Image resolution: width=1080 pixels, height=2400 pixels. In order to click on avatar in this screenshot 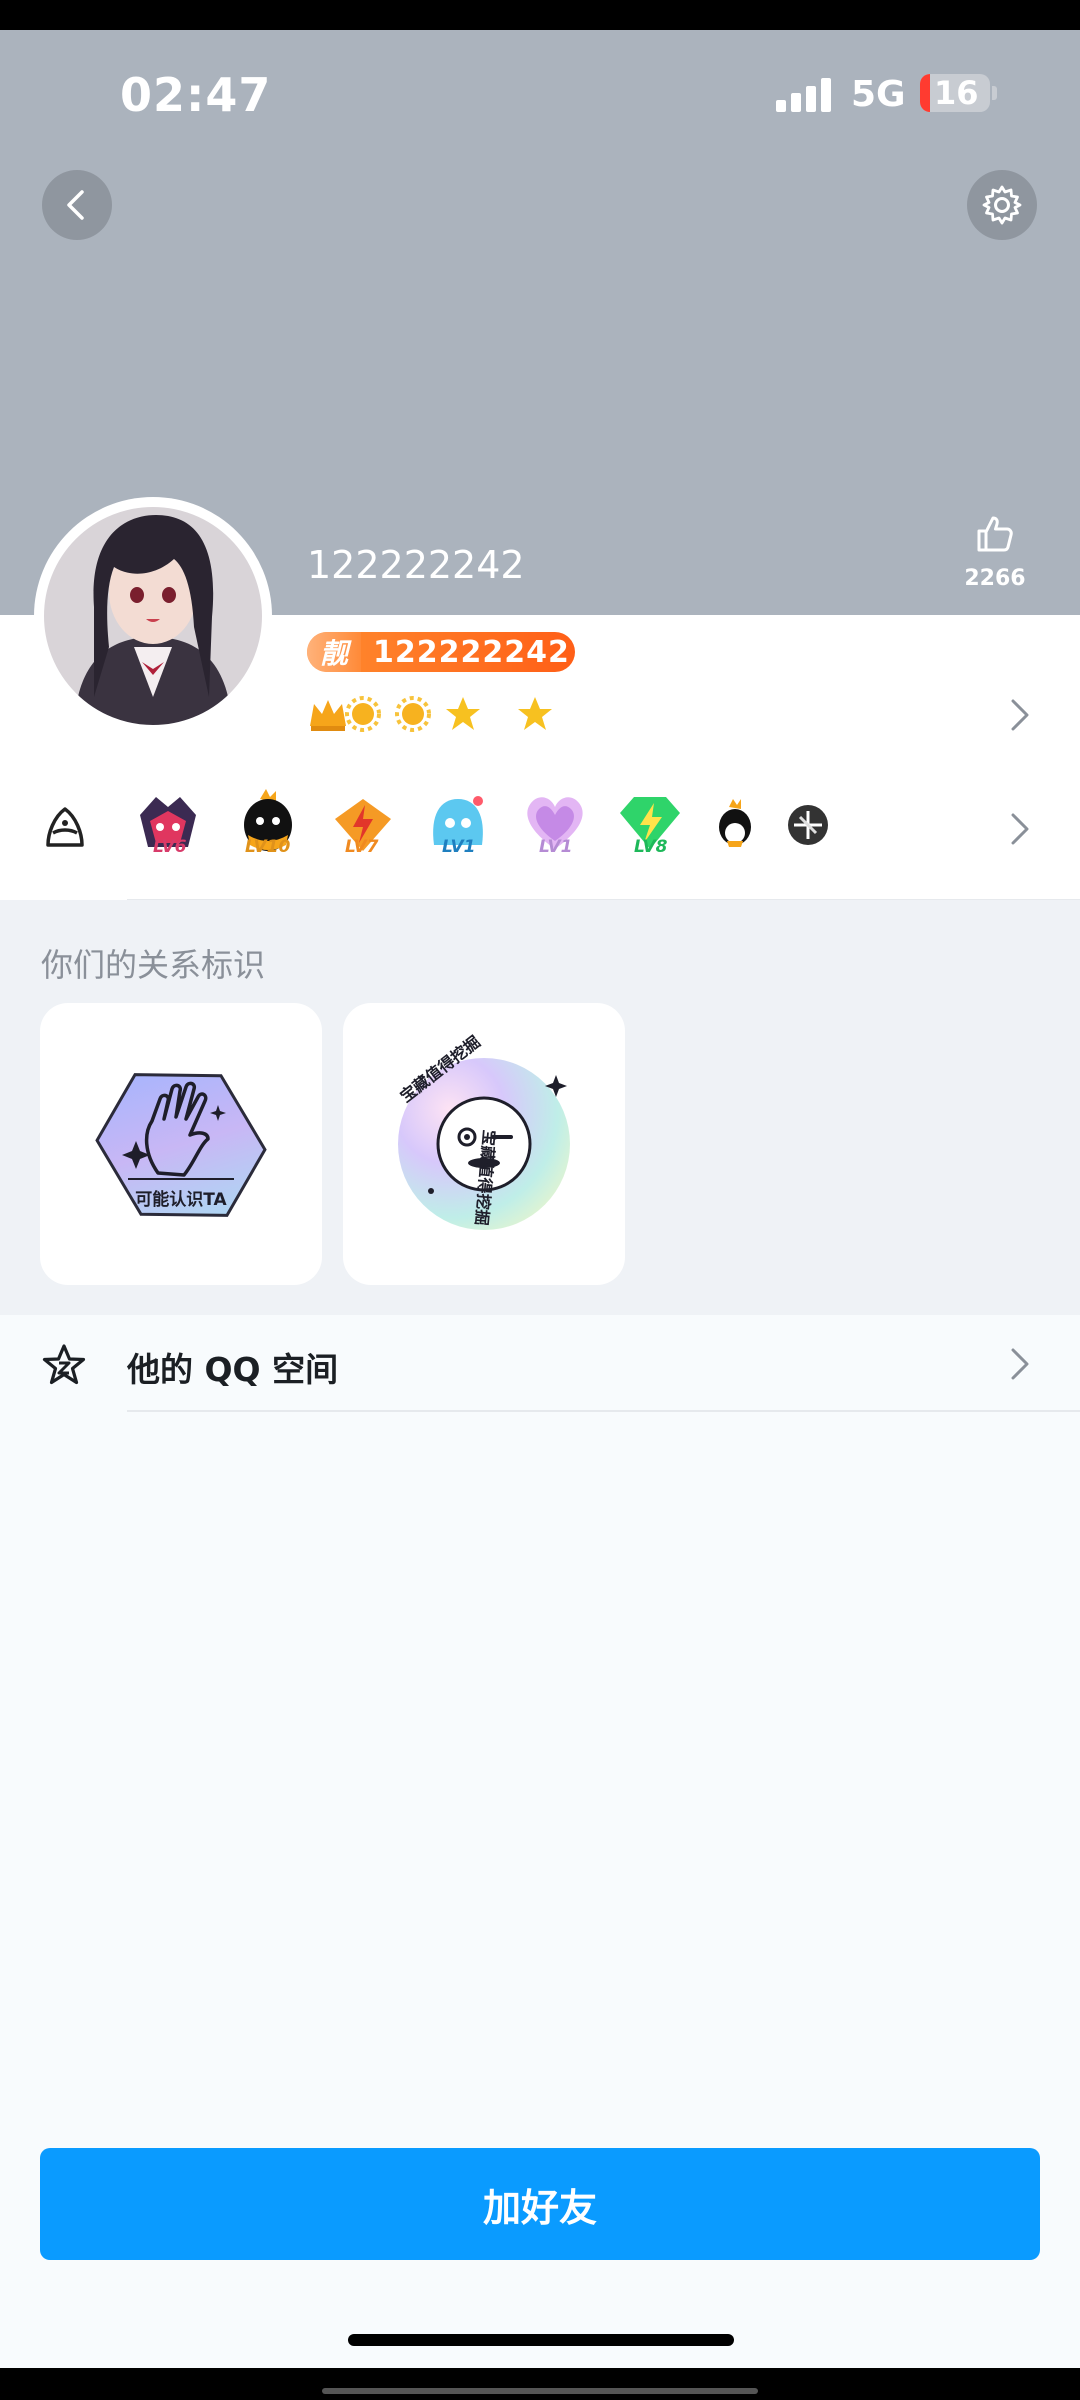, I will do `click(153, 616)`.